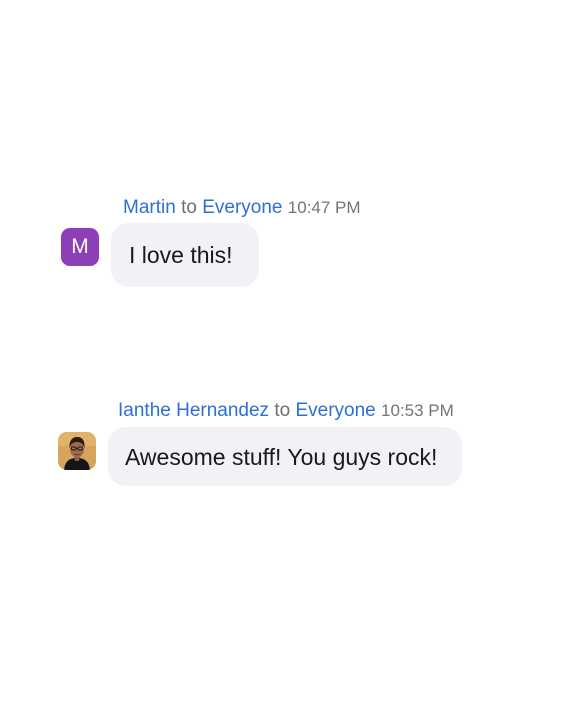 The image size is (574, 719). Describe the element at coordinates (193, 410) in the screenshot. I see `sender-name: Ianthe Hernandez` at that location.